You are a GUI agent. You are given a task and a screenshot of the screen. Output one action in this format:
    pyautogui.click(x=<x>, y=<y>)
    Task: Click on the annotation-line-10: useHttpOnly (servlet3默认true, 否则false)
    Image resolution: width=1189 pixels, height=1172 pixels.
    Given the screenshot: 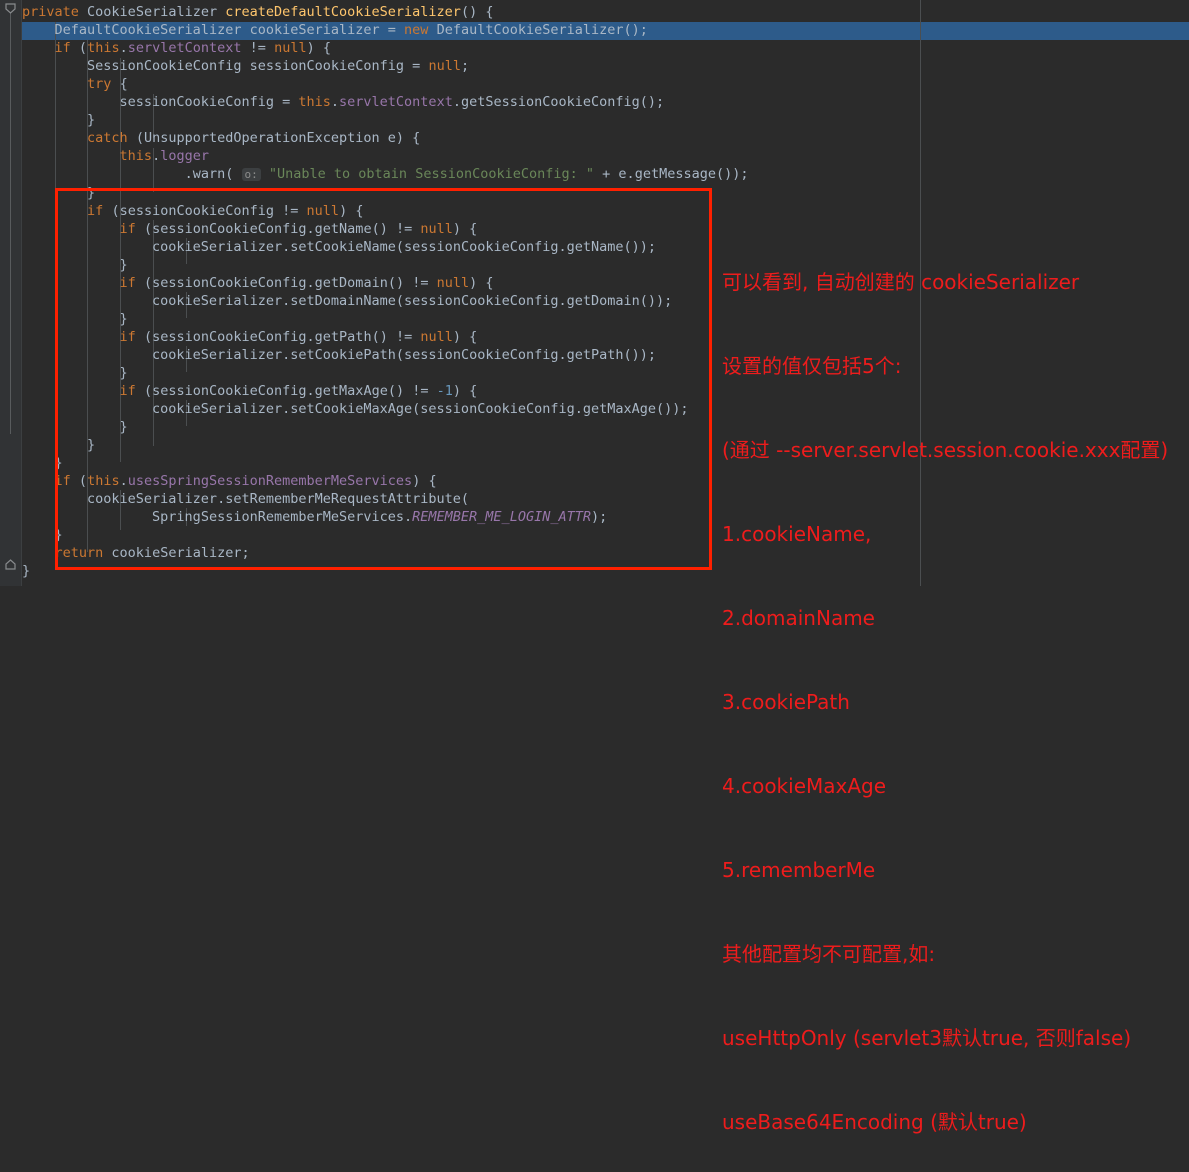 What is the action you would take?
    pyautogui.click(x=927, y=1038)
    